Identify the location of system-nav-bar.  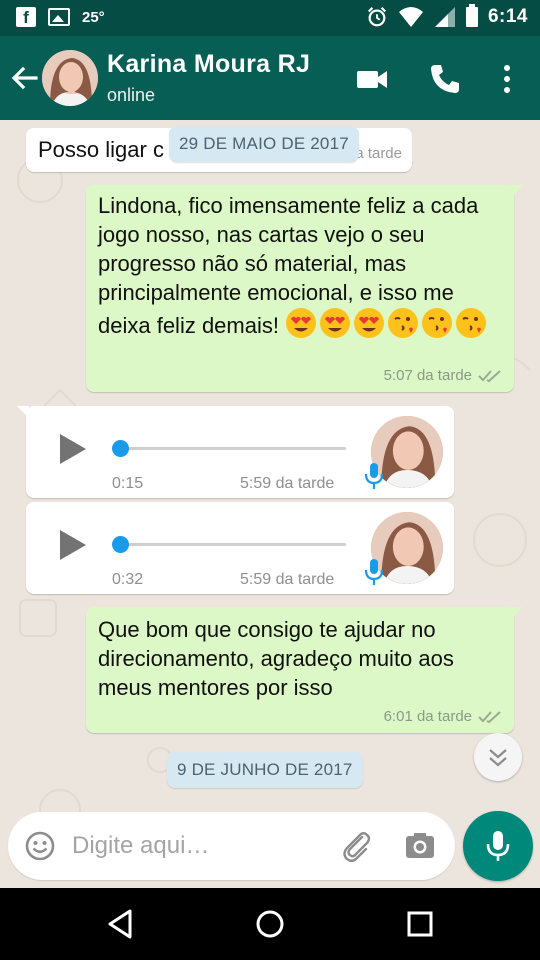
(270, 924).